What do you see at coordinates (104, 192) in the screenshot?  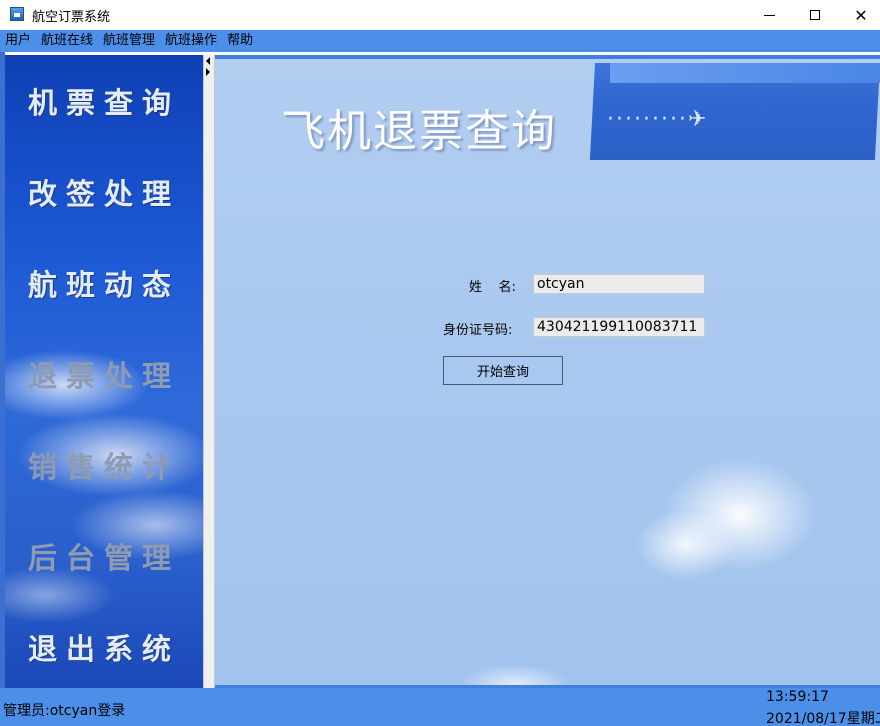 I see `sidebar-item-rebooking: 改签处理` at bounding box center [104, 192].